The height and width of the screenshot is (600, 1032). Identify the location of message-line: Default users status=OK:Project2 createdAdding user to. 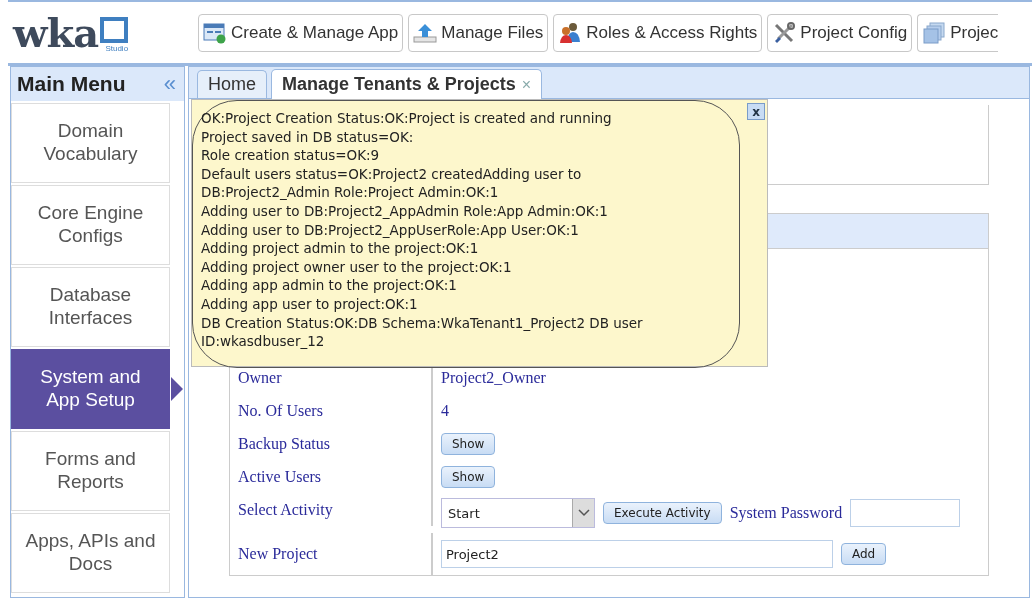
(392, 174).